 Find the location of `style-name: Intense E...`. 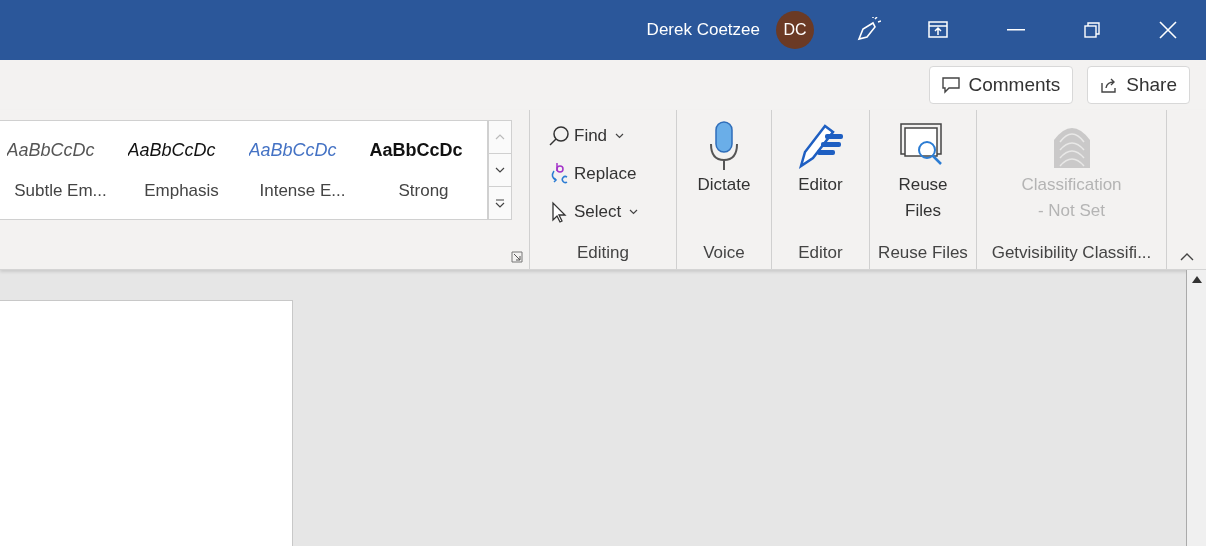

style-name: Intense E... is located at coordinates (302, 190).